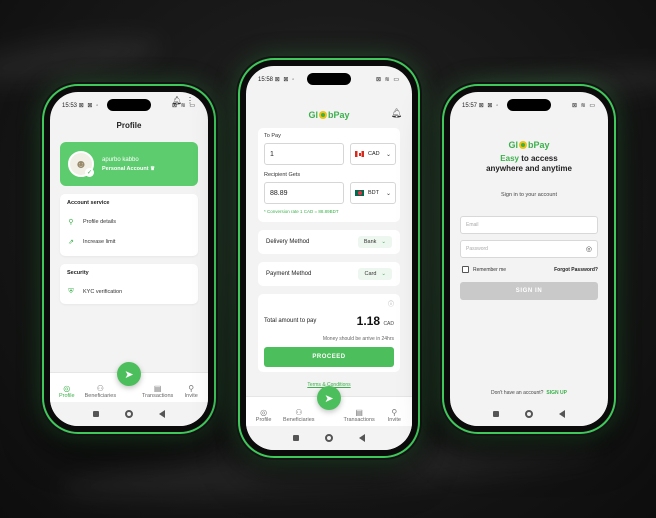  Describe the element at coordinates (484, 269) in the screenshot. I see `remember-me: Remember me` at that location.